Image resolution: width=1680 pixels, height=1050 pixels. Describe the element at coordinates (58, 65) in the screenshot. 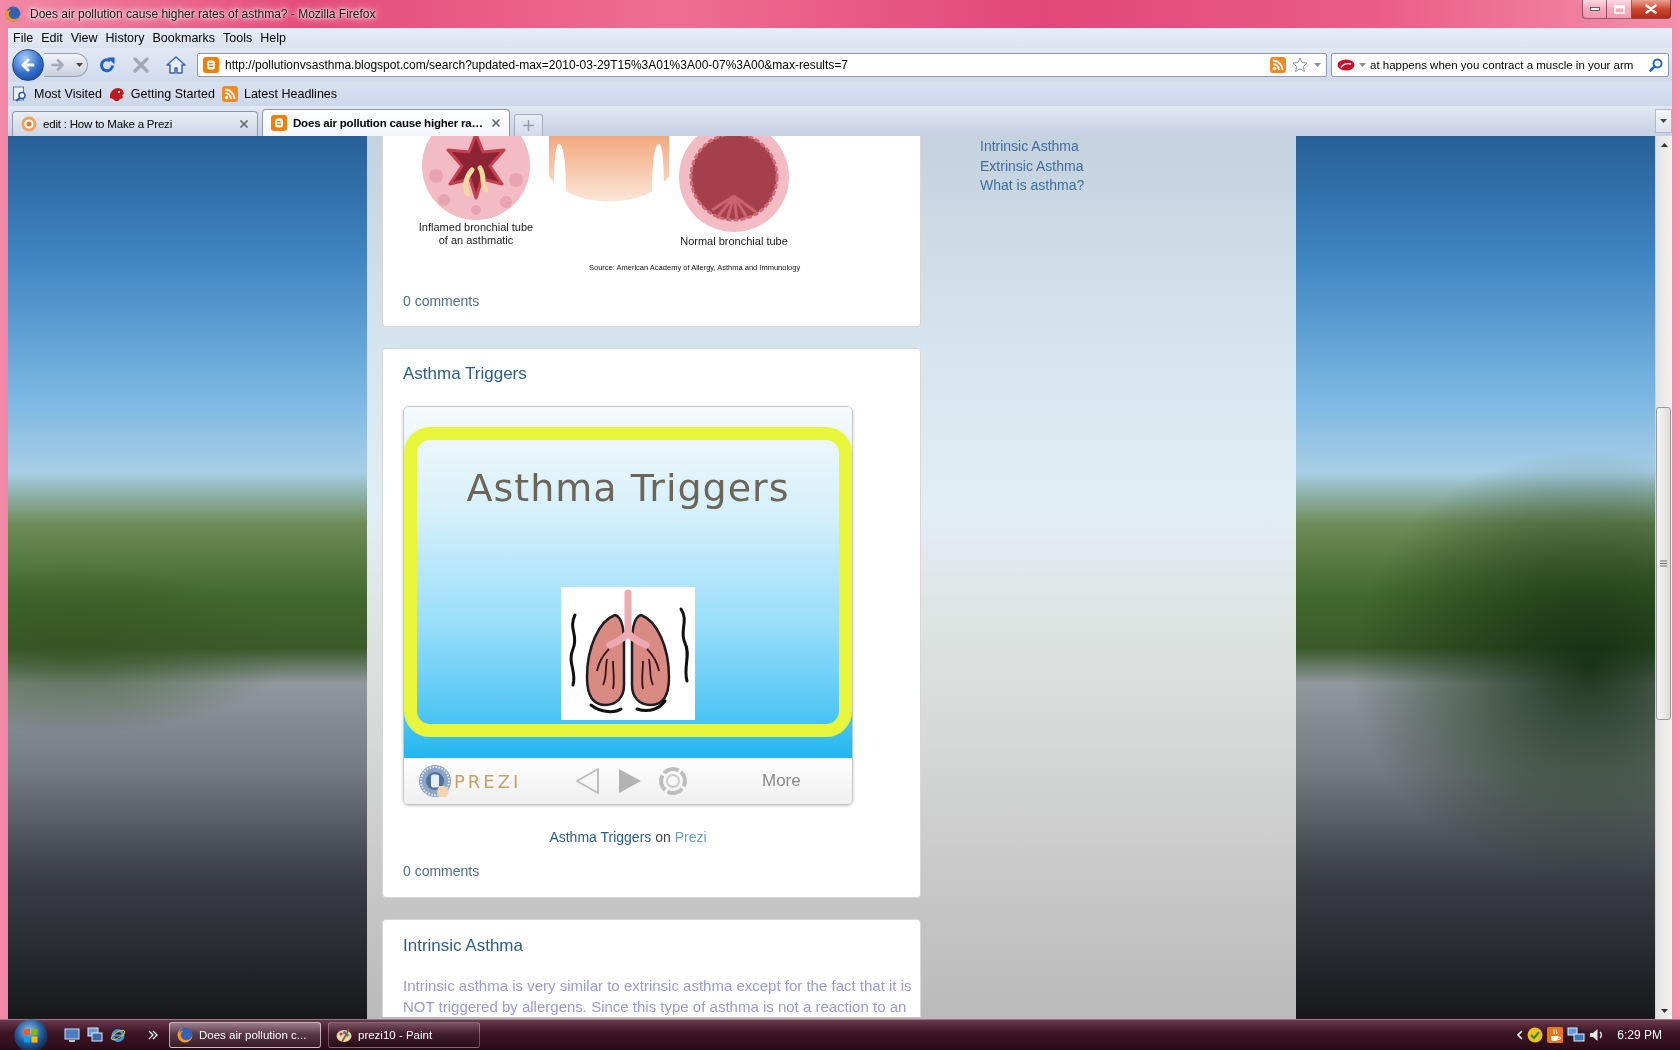

I see `arrow-right-icon` at that location.